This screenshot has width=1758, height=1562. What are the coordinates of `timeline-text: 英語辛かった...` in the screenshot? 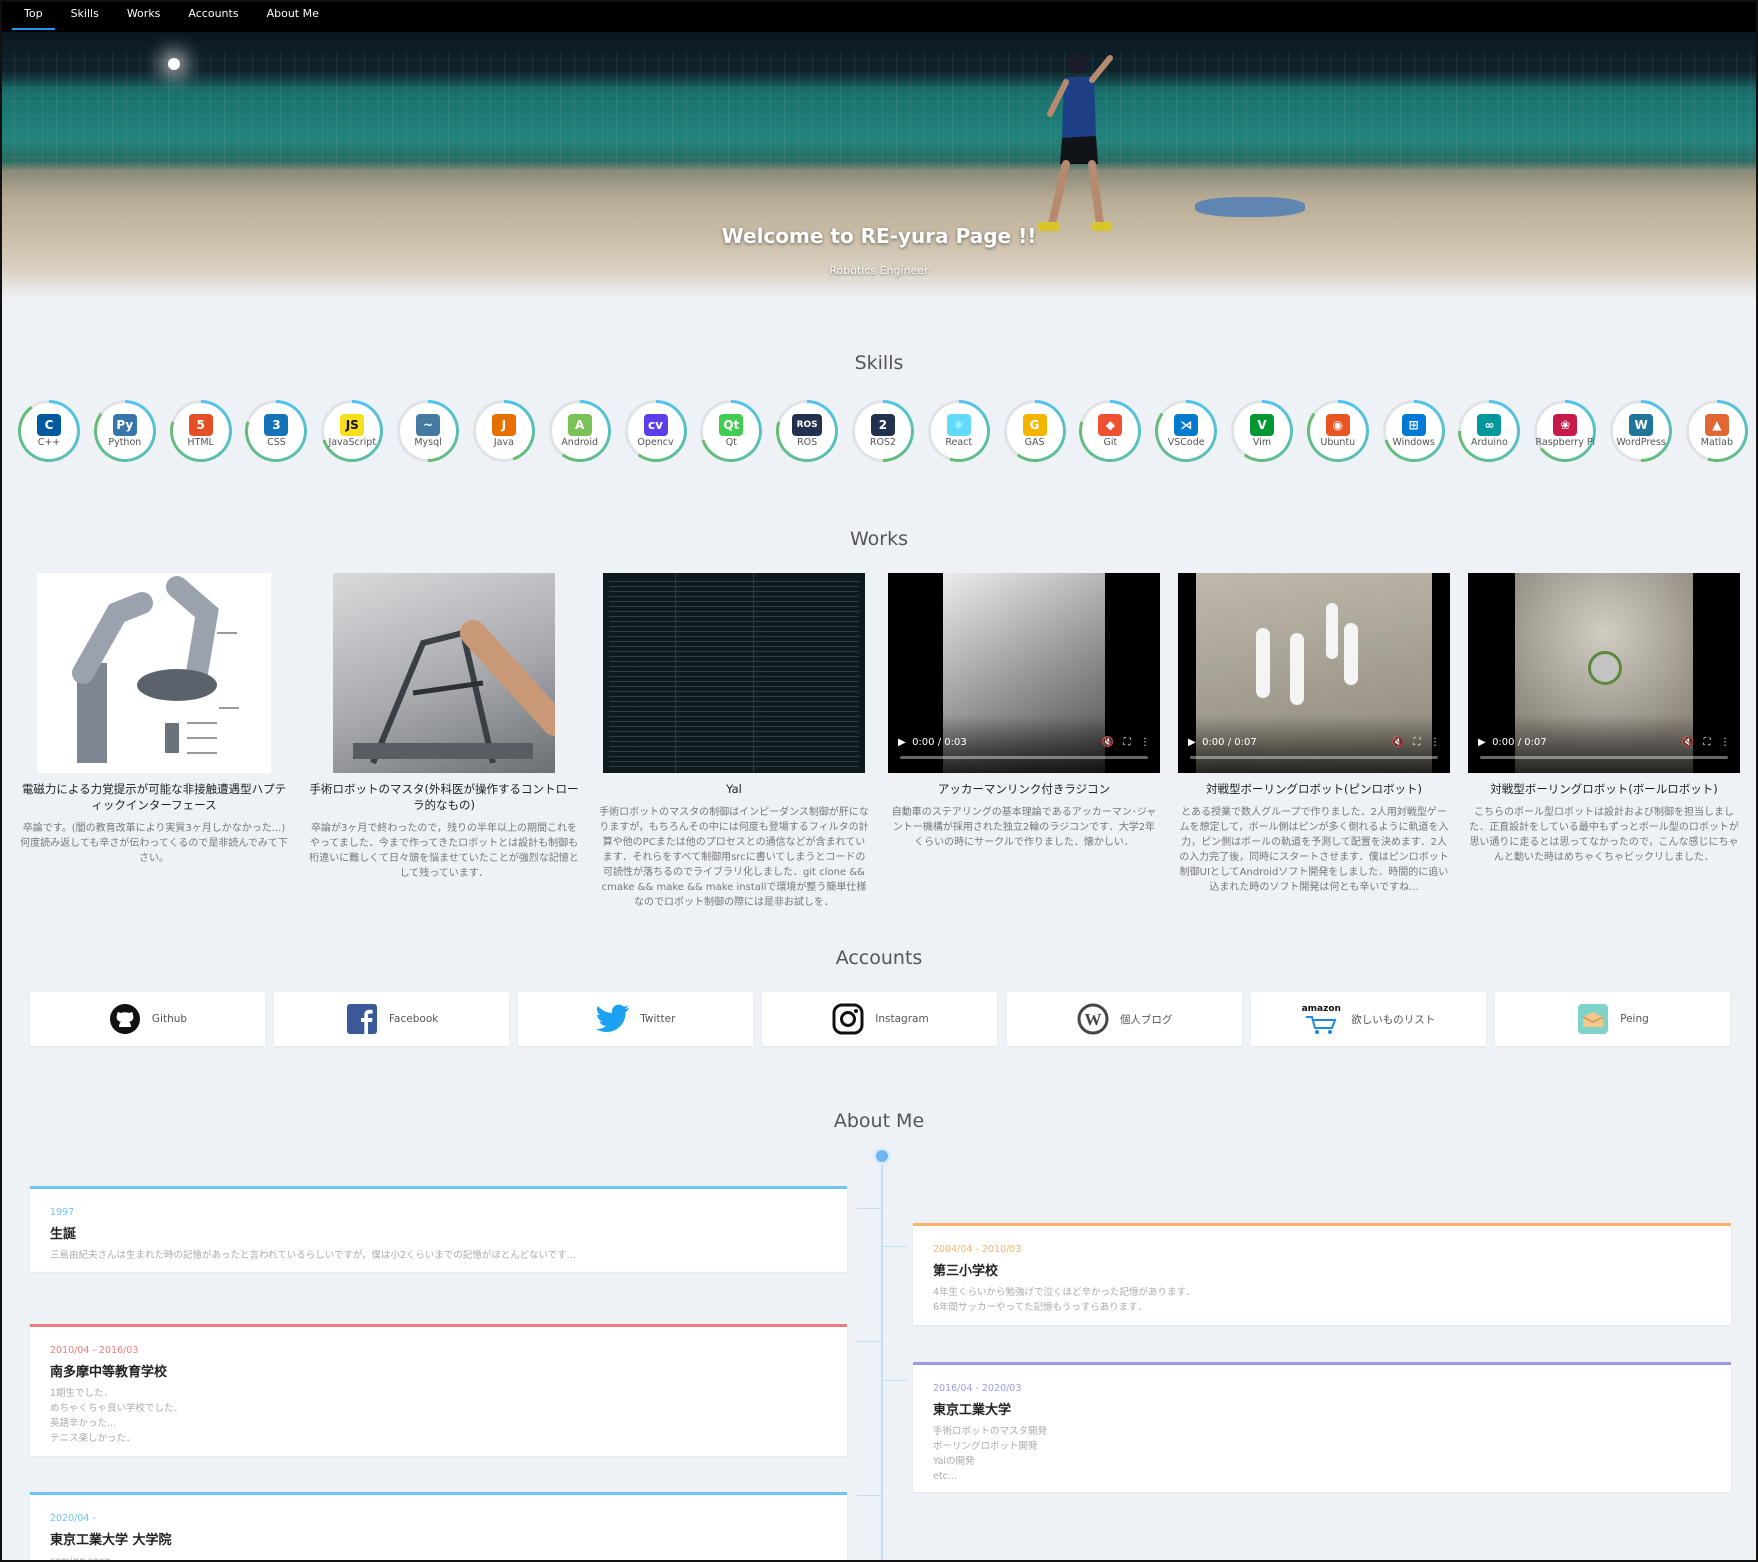 It's located at (83, 1423).